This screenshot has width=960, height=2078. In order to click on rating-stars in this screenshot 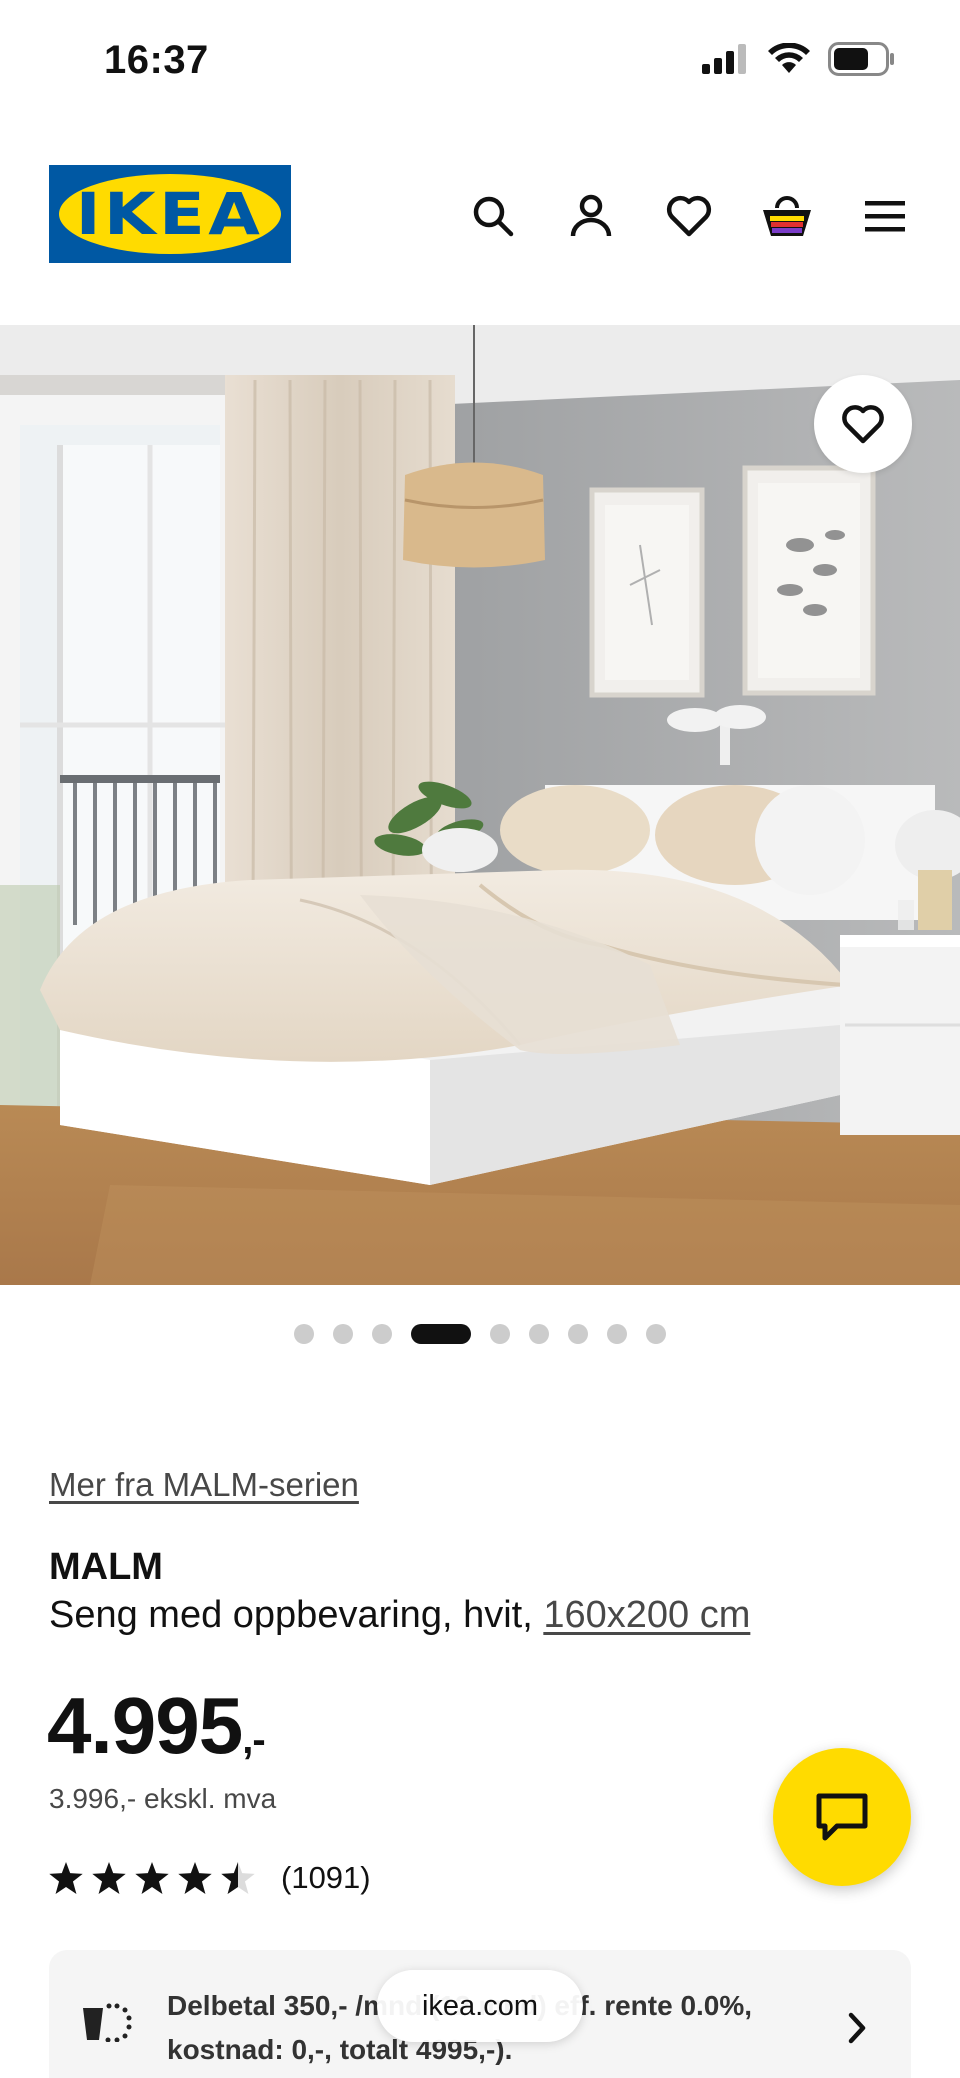, I will do `click(152, 1878)`.